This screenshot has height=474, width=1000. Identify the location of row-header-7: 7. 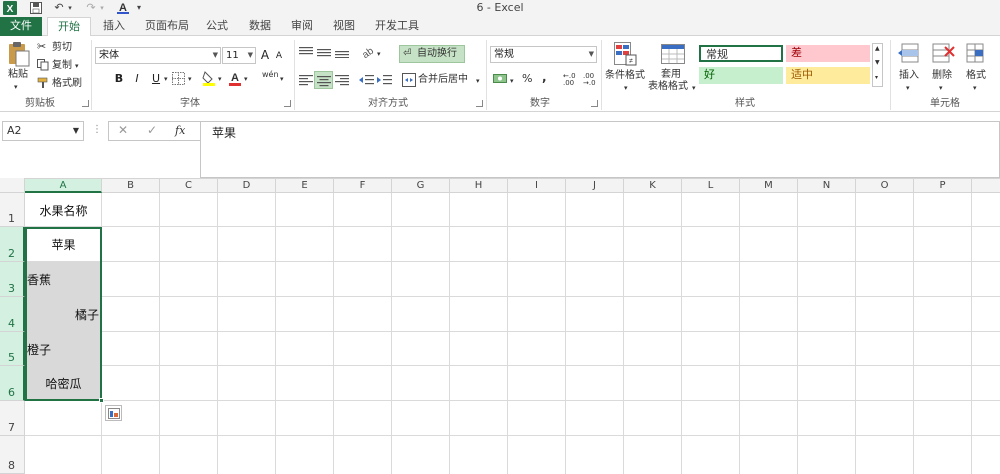
(12, 418).